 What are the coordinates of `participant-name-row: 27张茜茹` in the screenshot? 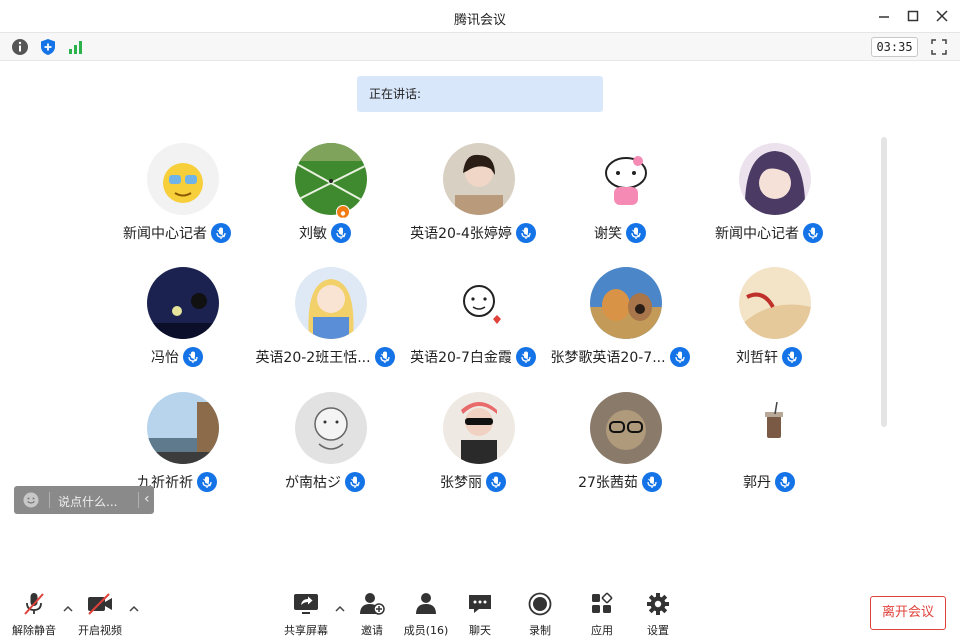 It's located at (620, 483).